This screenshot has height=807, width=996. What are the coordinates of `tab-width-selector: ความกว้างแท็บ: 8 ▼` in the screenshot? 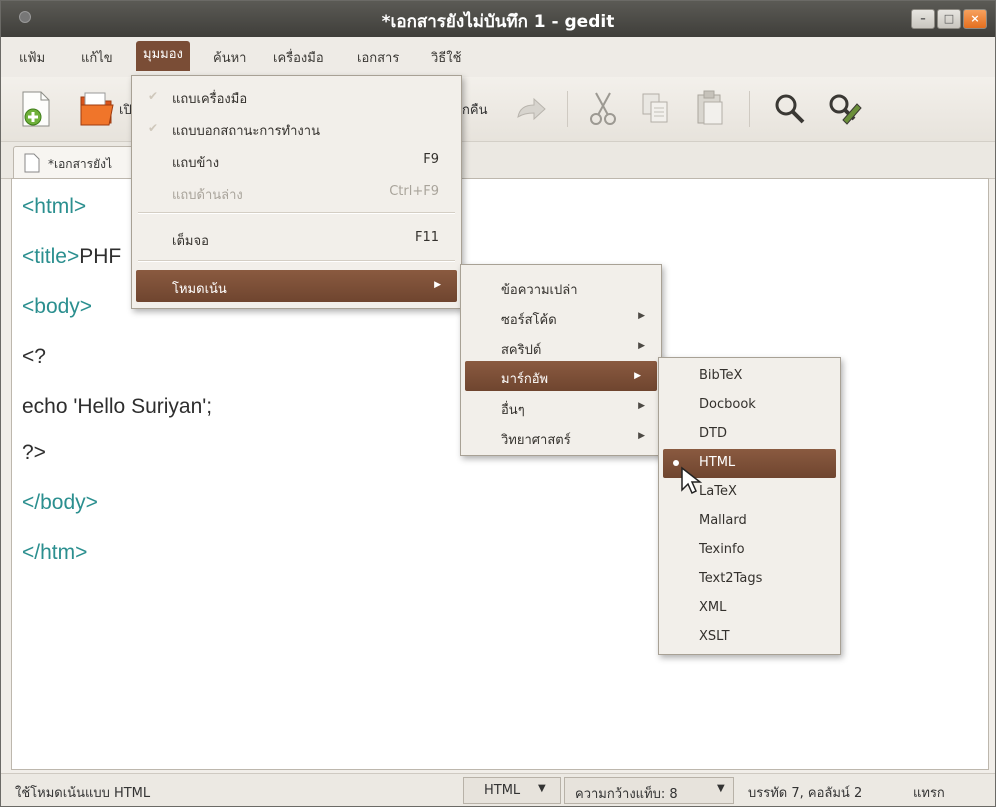 It's located at (649, 790).